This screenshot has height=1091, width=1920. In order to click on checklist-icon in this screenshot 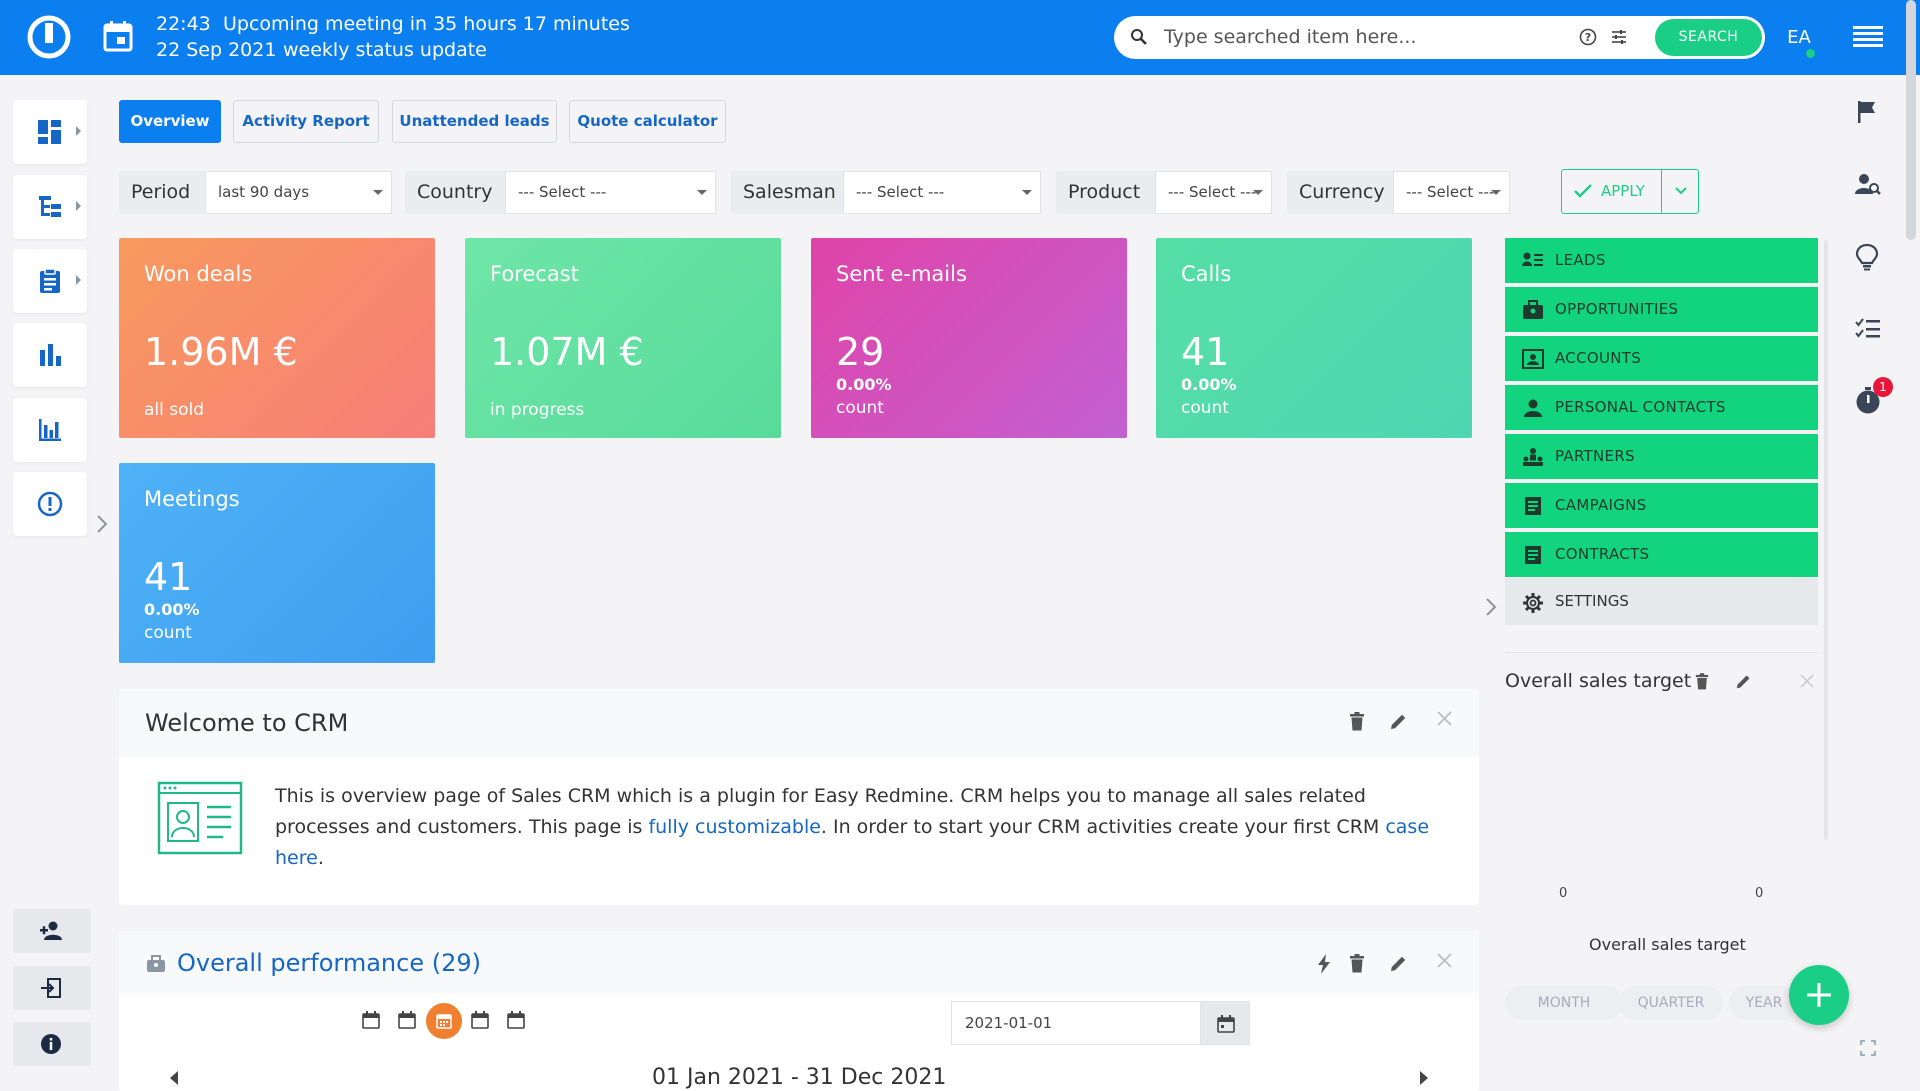, I will do `click(1868, 329)`.